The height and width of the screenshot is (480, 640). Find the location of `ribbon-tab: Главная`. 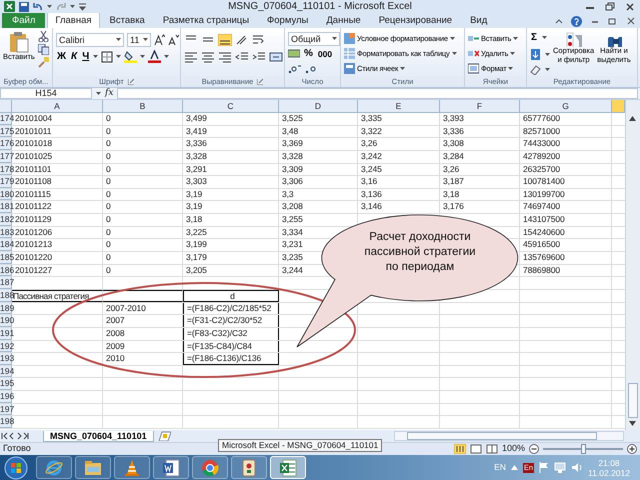

ribbon-tab: Главная is located at coordinates (73, 20).